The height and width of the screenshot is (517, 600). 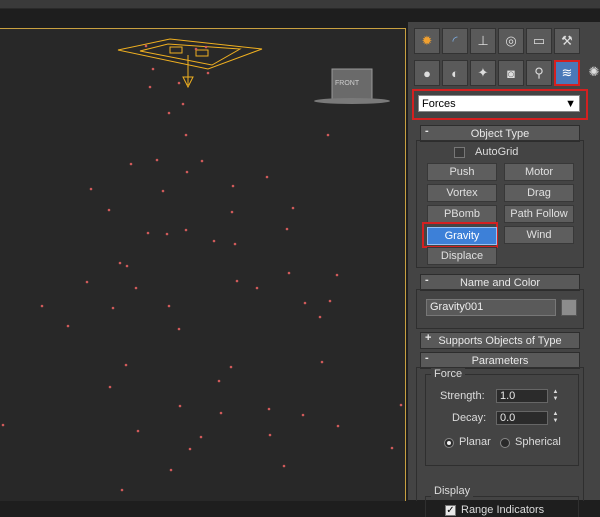 What do you see at coordinates (539, 235) in the screenshot?
I see `wind-button: Wind` at bounding box center [539, 235].